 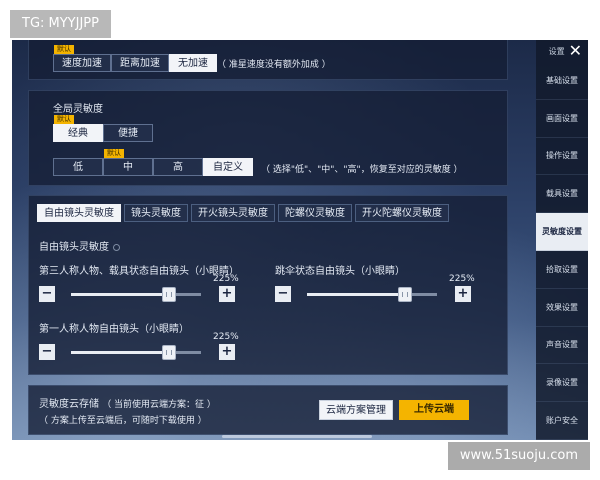 What do you see at coordinates (556, 51) in the screenshot?
I see `sidebar-title: 设置` at bounding box center [556, 51].